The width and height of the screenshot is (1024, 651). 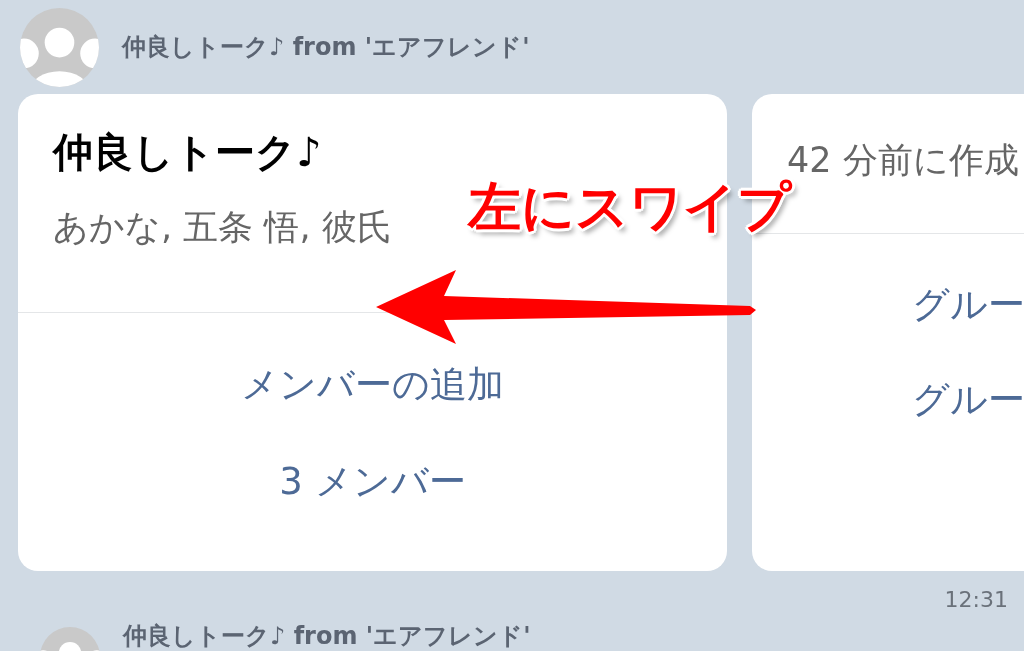 I want to click on card-action-link: 3 メンバー, so click(x=372, y=482).